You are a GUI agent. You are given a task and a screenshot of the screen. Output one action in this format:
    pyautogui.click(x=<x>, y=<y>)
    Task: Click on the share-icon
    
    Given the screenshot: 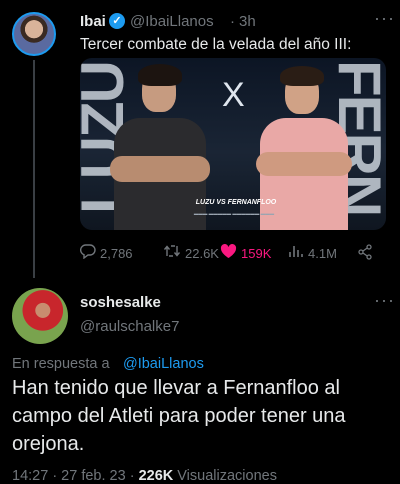 What is the action you would take?
    pyautogui.click(x=365, y=252)
    